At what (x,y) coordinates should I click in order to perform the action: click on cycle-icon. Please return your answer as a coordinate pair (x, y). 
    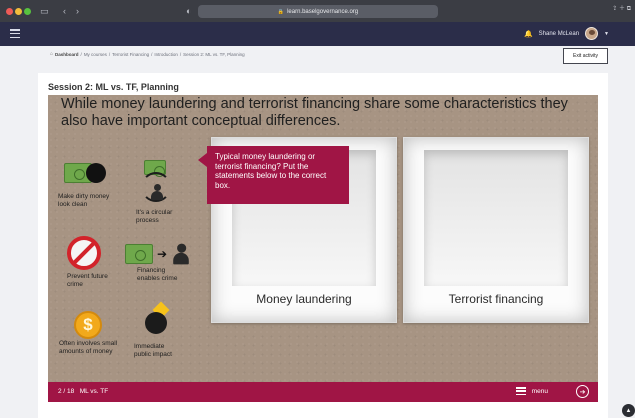
    Looking at the image, I should click on (158, 182).